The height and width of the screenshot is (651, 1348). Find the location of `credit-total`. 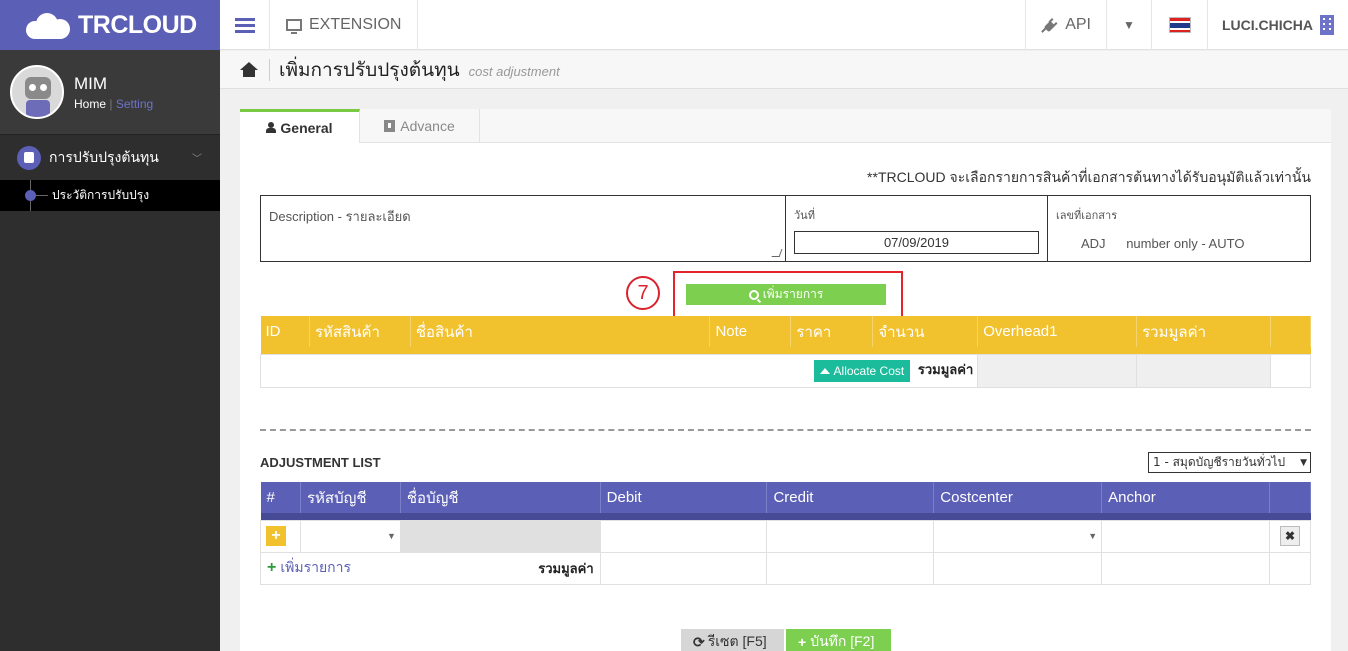

credit-total is located at coordinates (850, 568).